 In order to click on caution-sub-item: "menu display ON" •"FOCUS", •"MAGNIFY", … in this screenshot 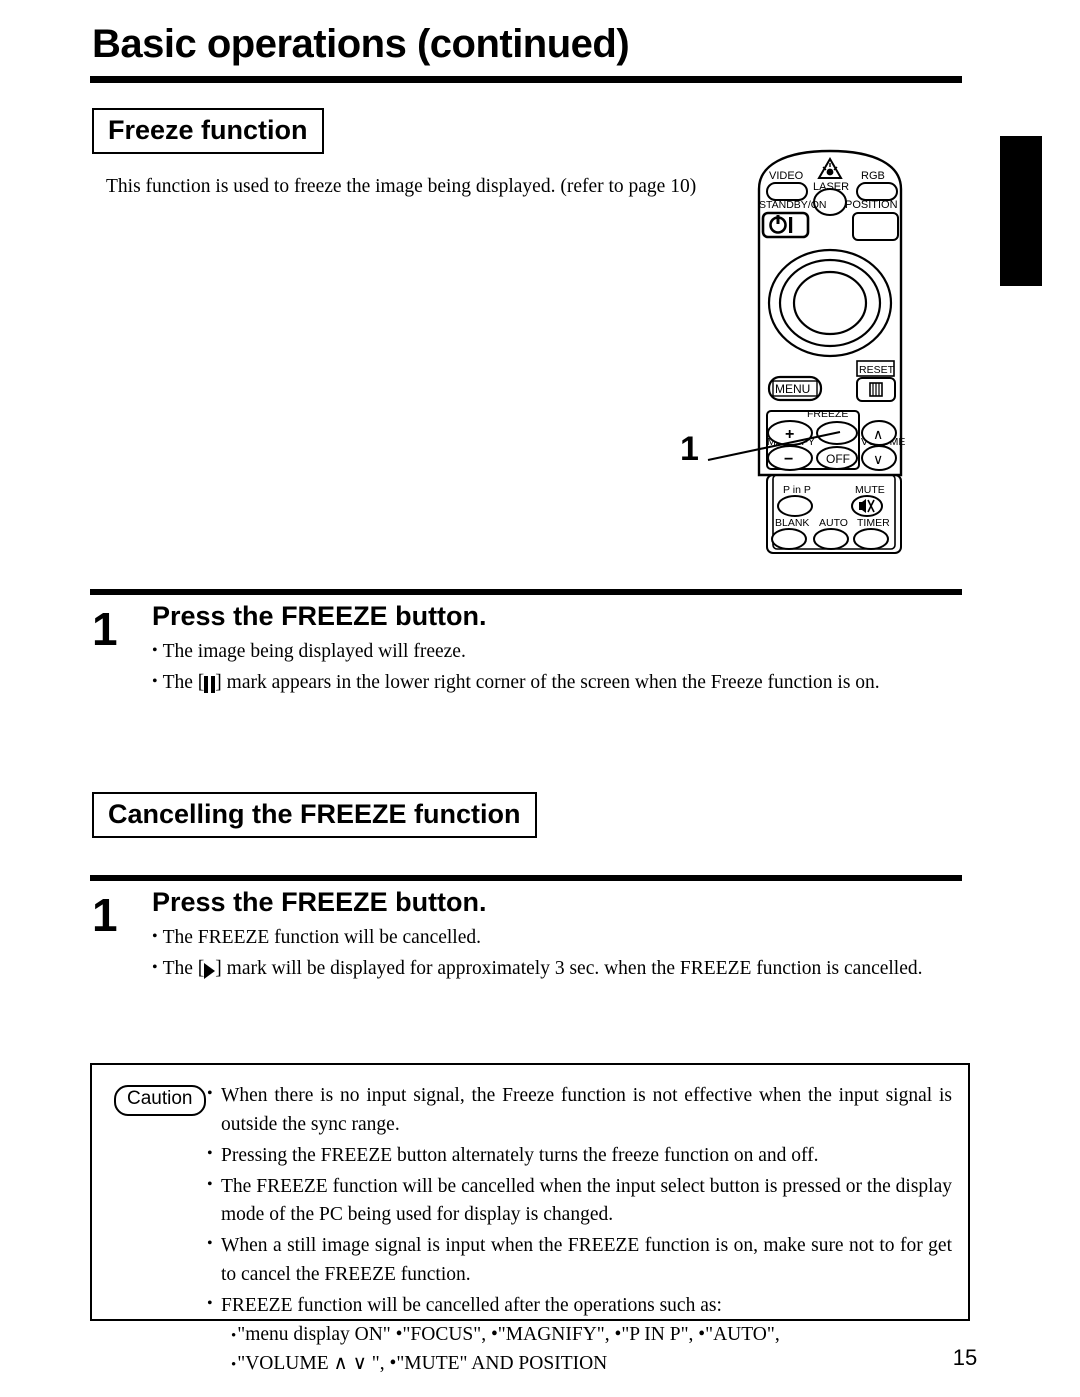, I will do `click(591, 1335)`.